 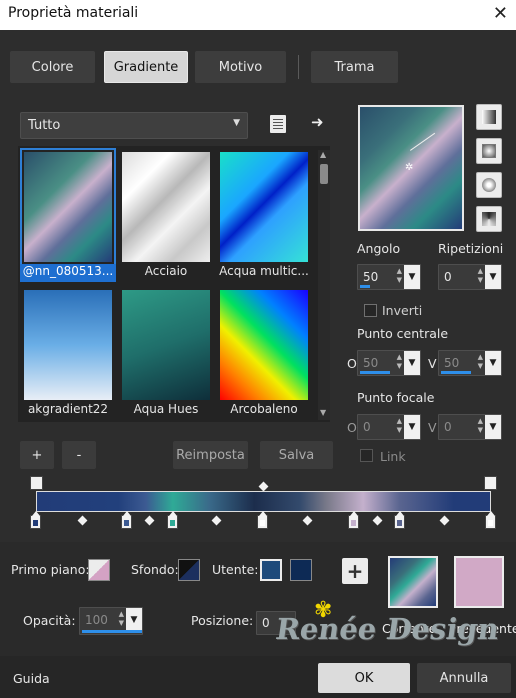 What do you see at coordinates (379, 248) in the screenshot?
I see `angle-label: Angolo` at bounding box center [379, 248].